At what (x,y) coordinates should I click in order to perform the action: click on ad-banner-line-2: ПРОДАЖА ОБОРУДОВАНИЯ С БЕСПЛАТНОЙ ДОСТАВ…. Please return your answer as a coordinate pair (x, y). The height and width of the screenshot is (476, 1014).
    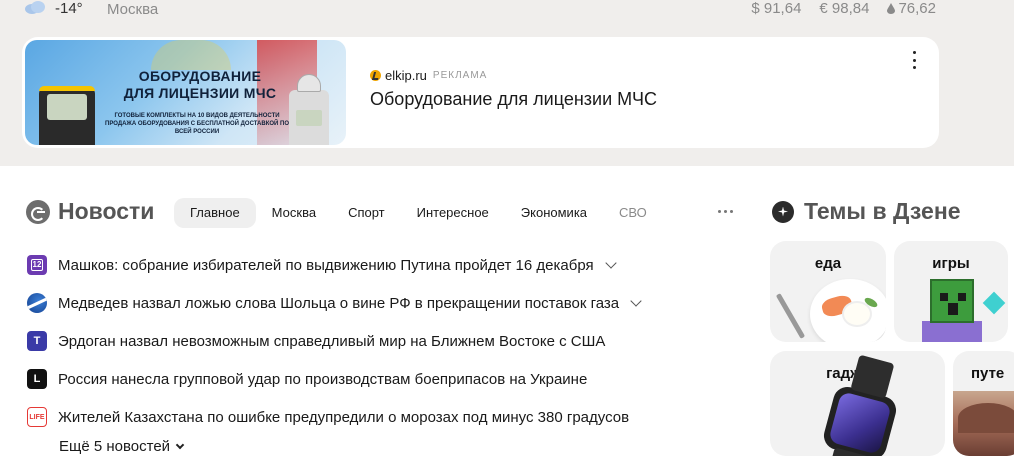
    Looking at the image, I should click on (197, 128).